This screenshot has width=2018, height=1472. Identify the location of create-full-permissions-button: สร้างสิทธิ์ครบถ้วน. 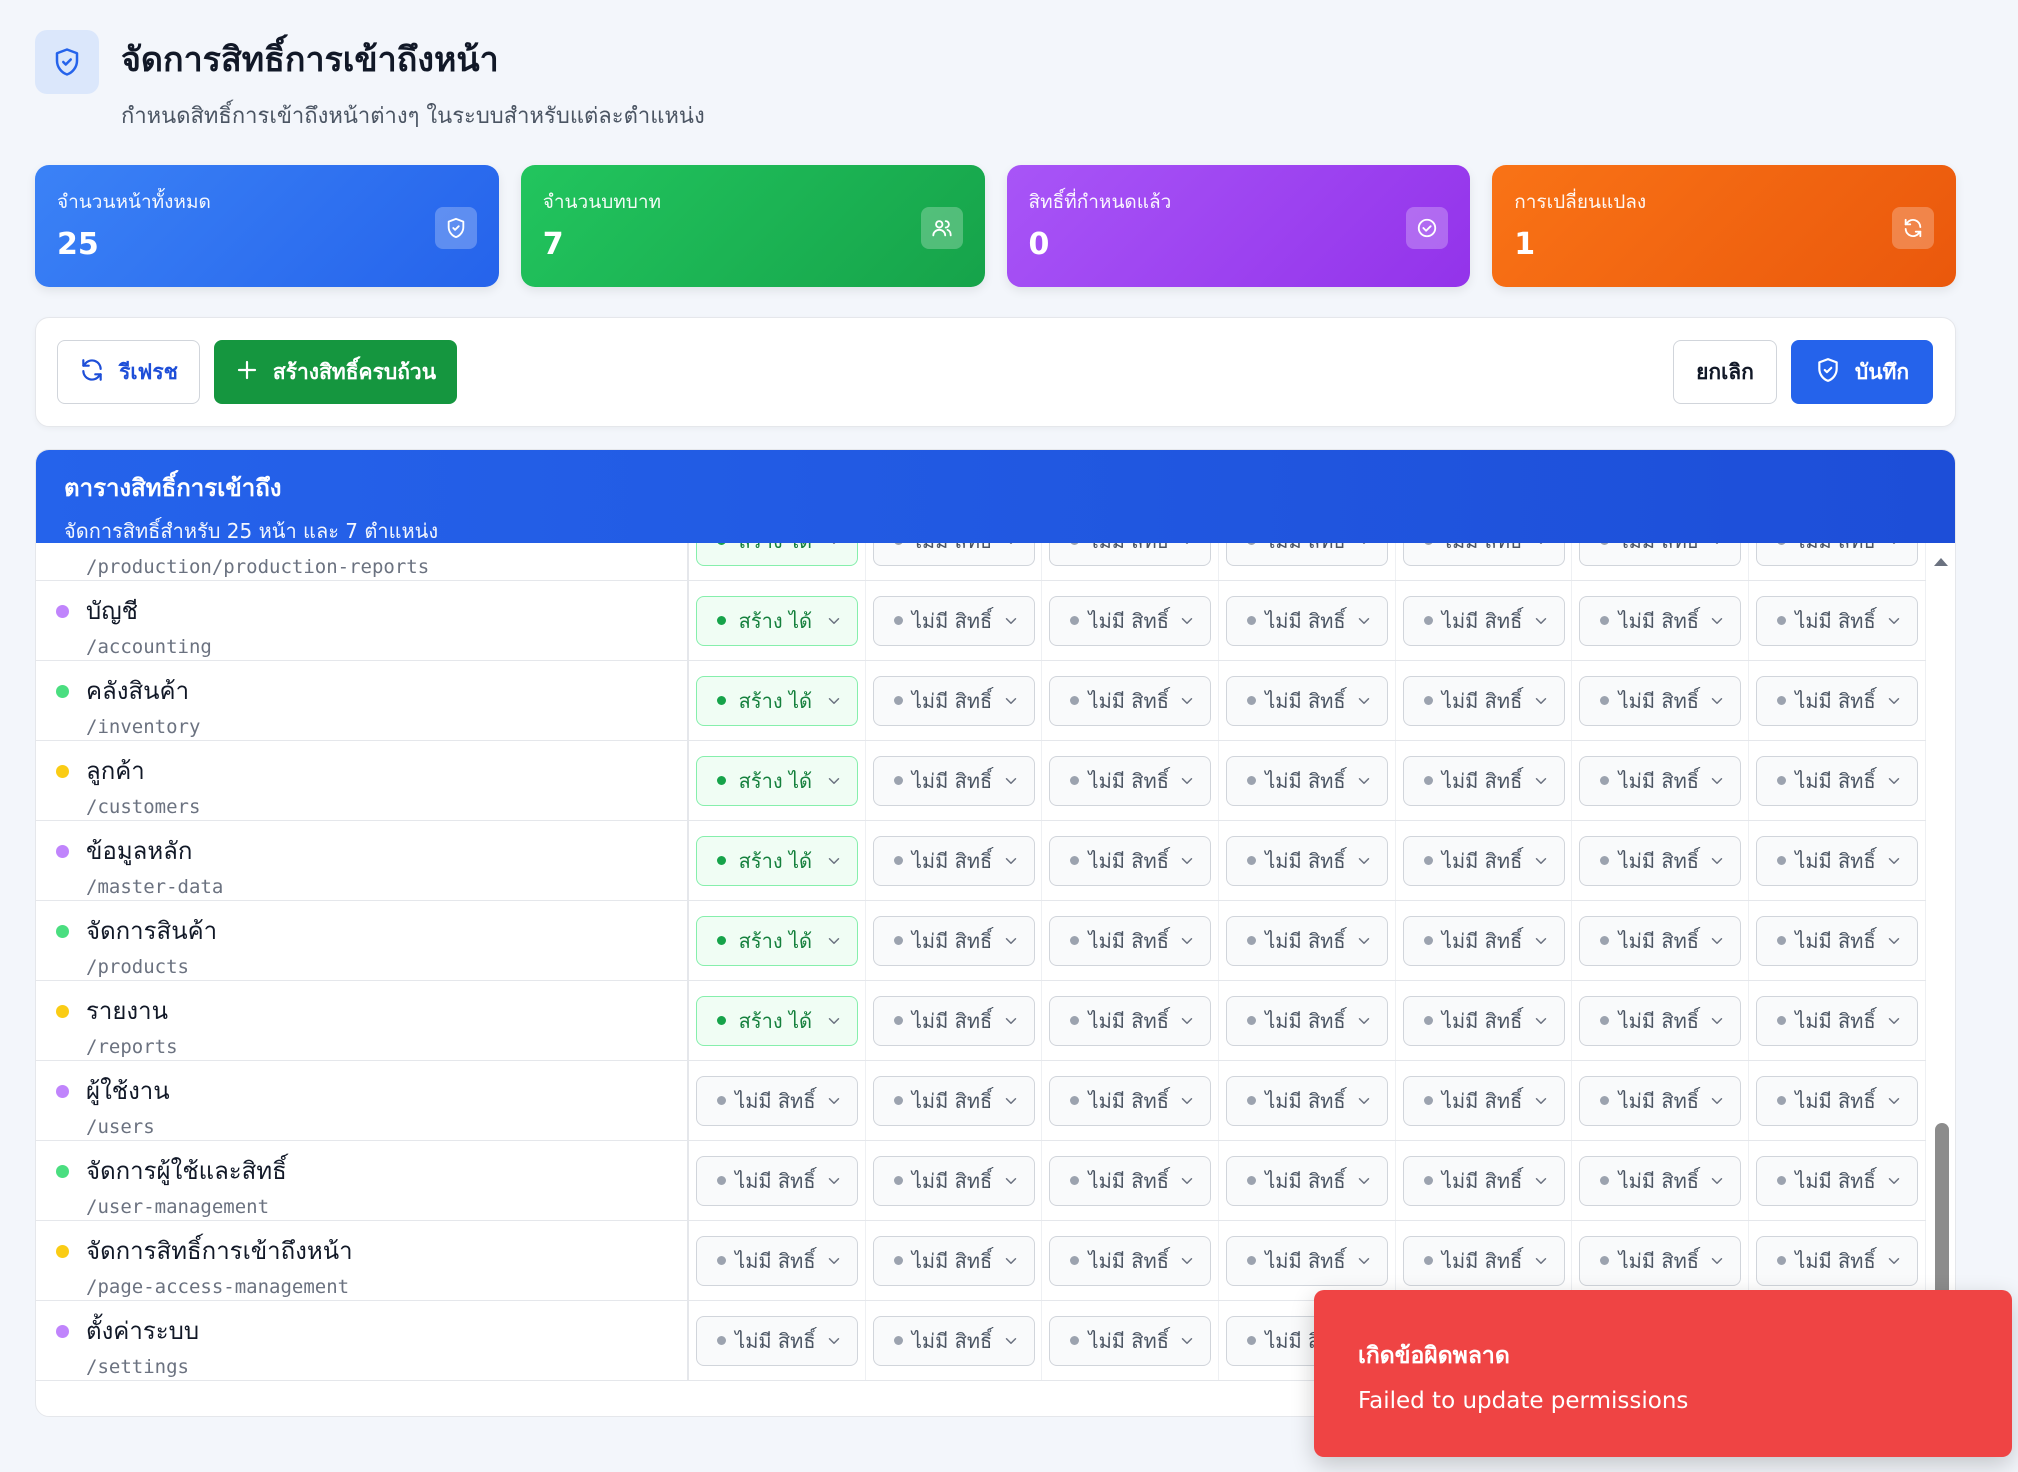
(335, 372).